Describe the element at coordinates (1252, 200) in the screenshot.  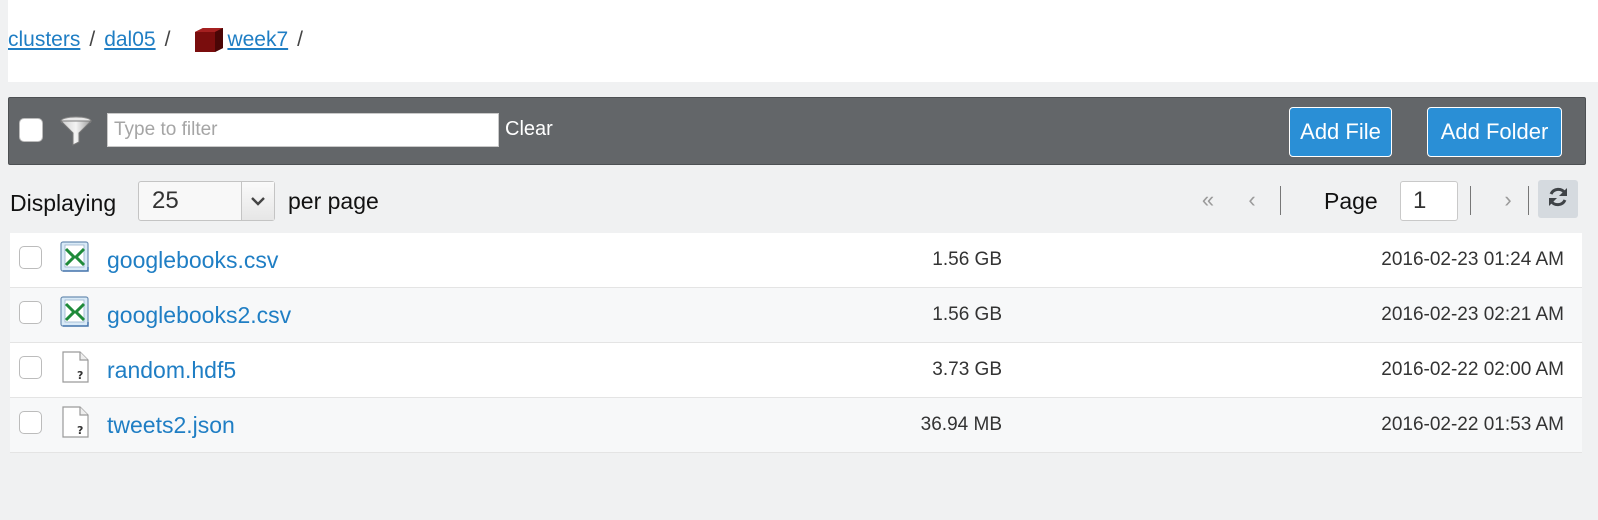
I see `previous-page-icon: ‹` at that location.